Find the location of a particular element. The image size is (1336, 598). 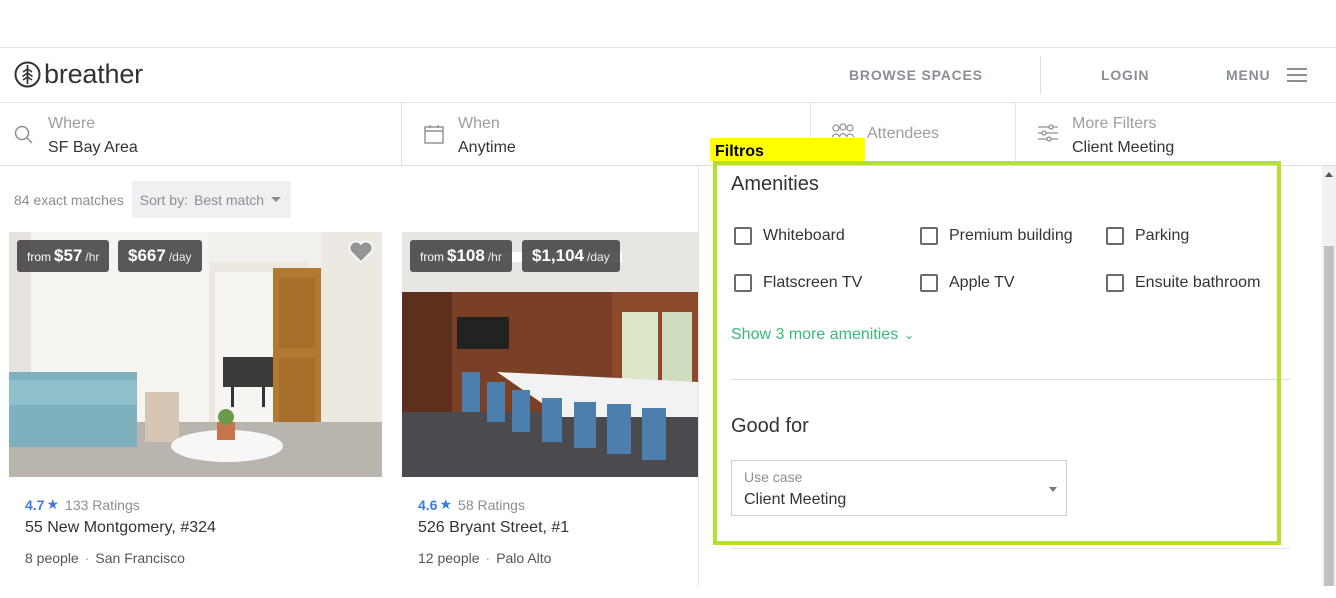

match-count: 84 exact matches is located at coordinates (69, 199).